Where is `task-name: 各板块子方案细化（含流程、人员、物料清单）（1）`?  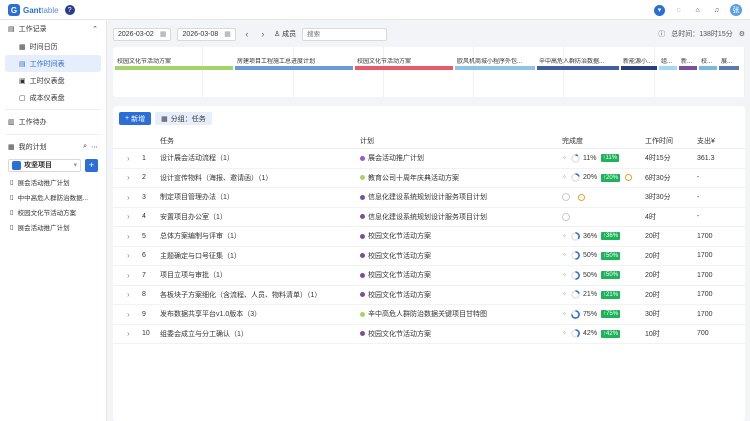
task-name: 各板块子方案细化（含流程、人员、物料清单）（1） is located at coordinates (257, 295).